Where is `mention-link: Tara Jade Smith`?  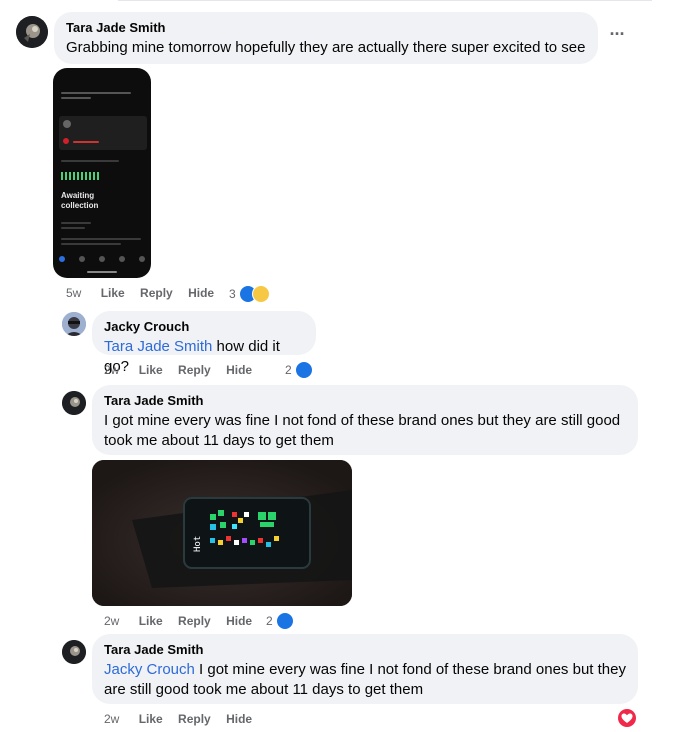
mention-link: Tara Jade Smith is located at coordinates (158, 346).